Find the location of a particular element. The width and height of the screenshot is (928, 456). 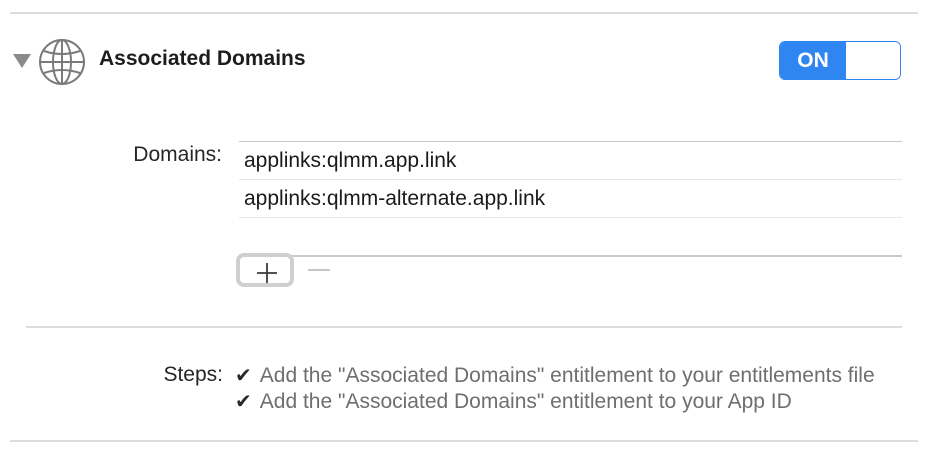

bottom-divider is located at coordinates (464, 441).